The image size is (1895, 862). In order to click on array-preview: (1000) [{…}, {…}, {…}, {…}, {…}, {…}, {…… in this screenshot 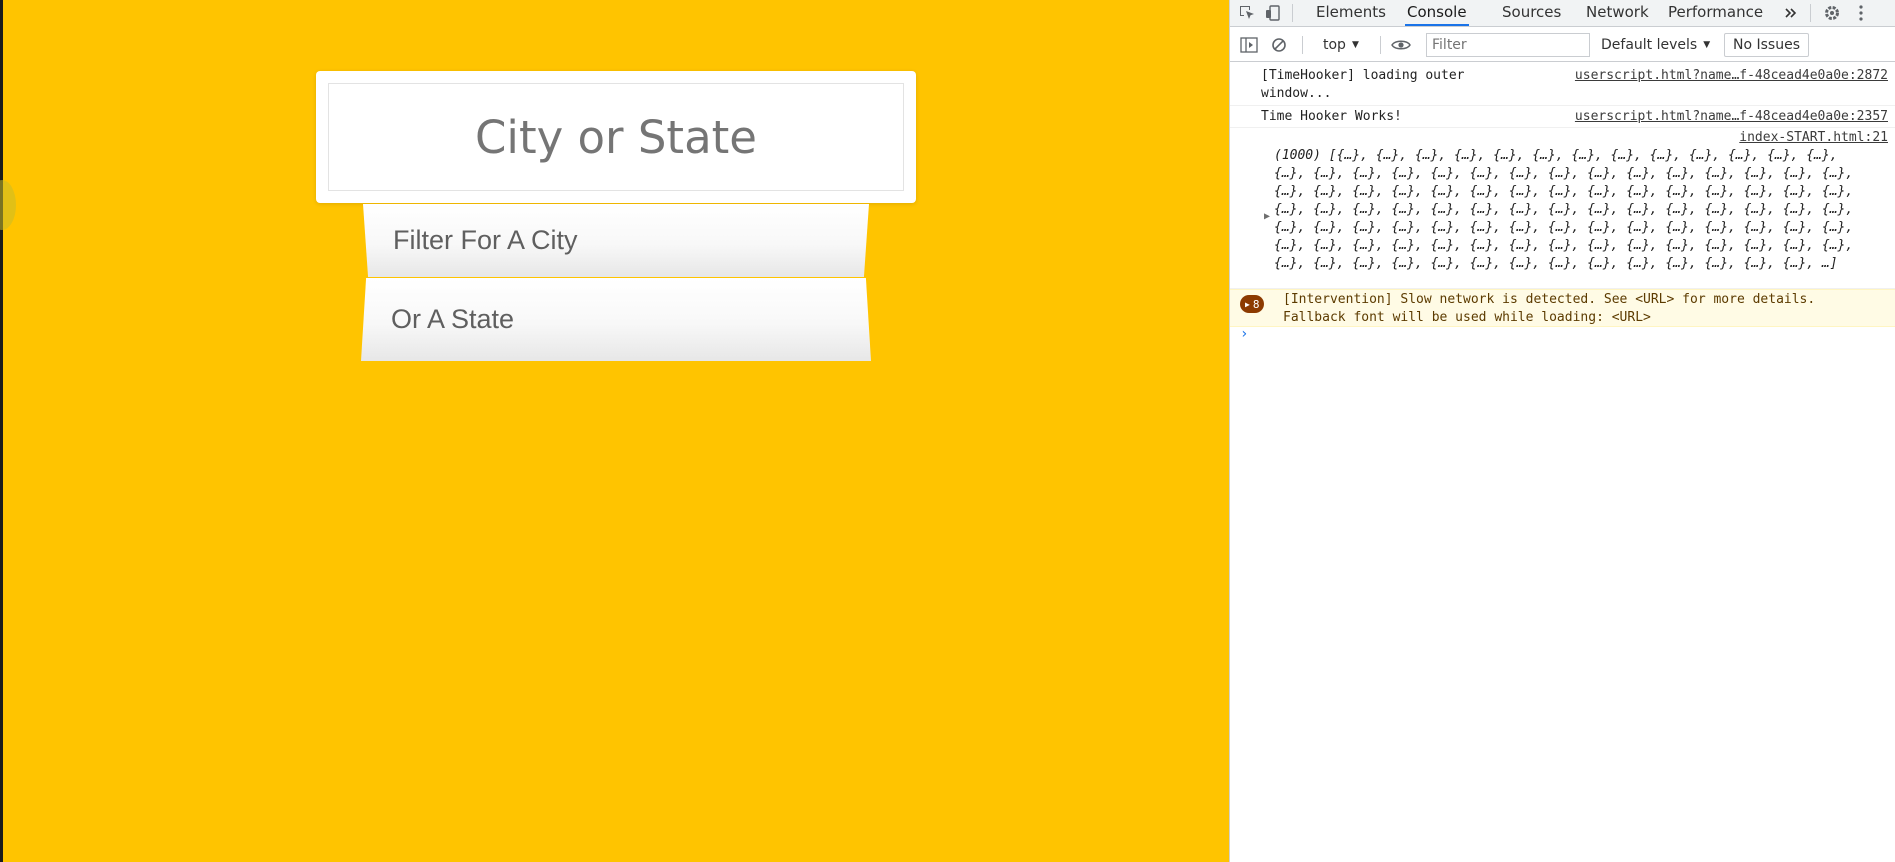, I will do `click(1563, 210)`.